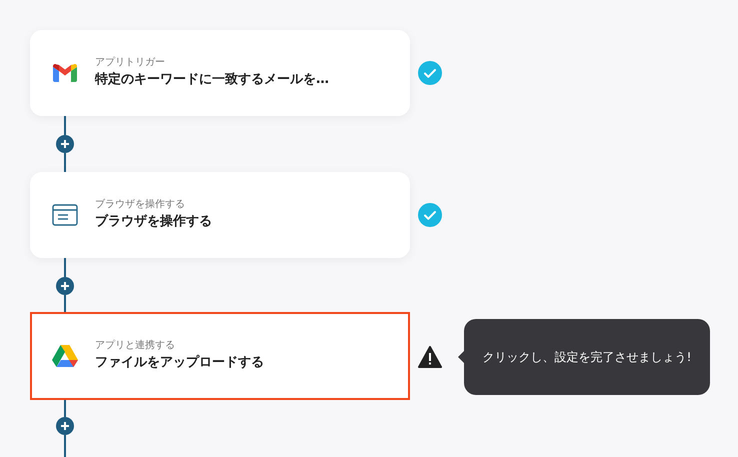 This screenshot has height=457, width=738. What do you see at coordinates (179, 363) in the screenshot?
I see `step-title: ファイルをアップロードする` at bounding box center [179, 363].